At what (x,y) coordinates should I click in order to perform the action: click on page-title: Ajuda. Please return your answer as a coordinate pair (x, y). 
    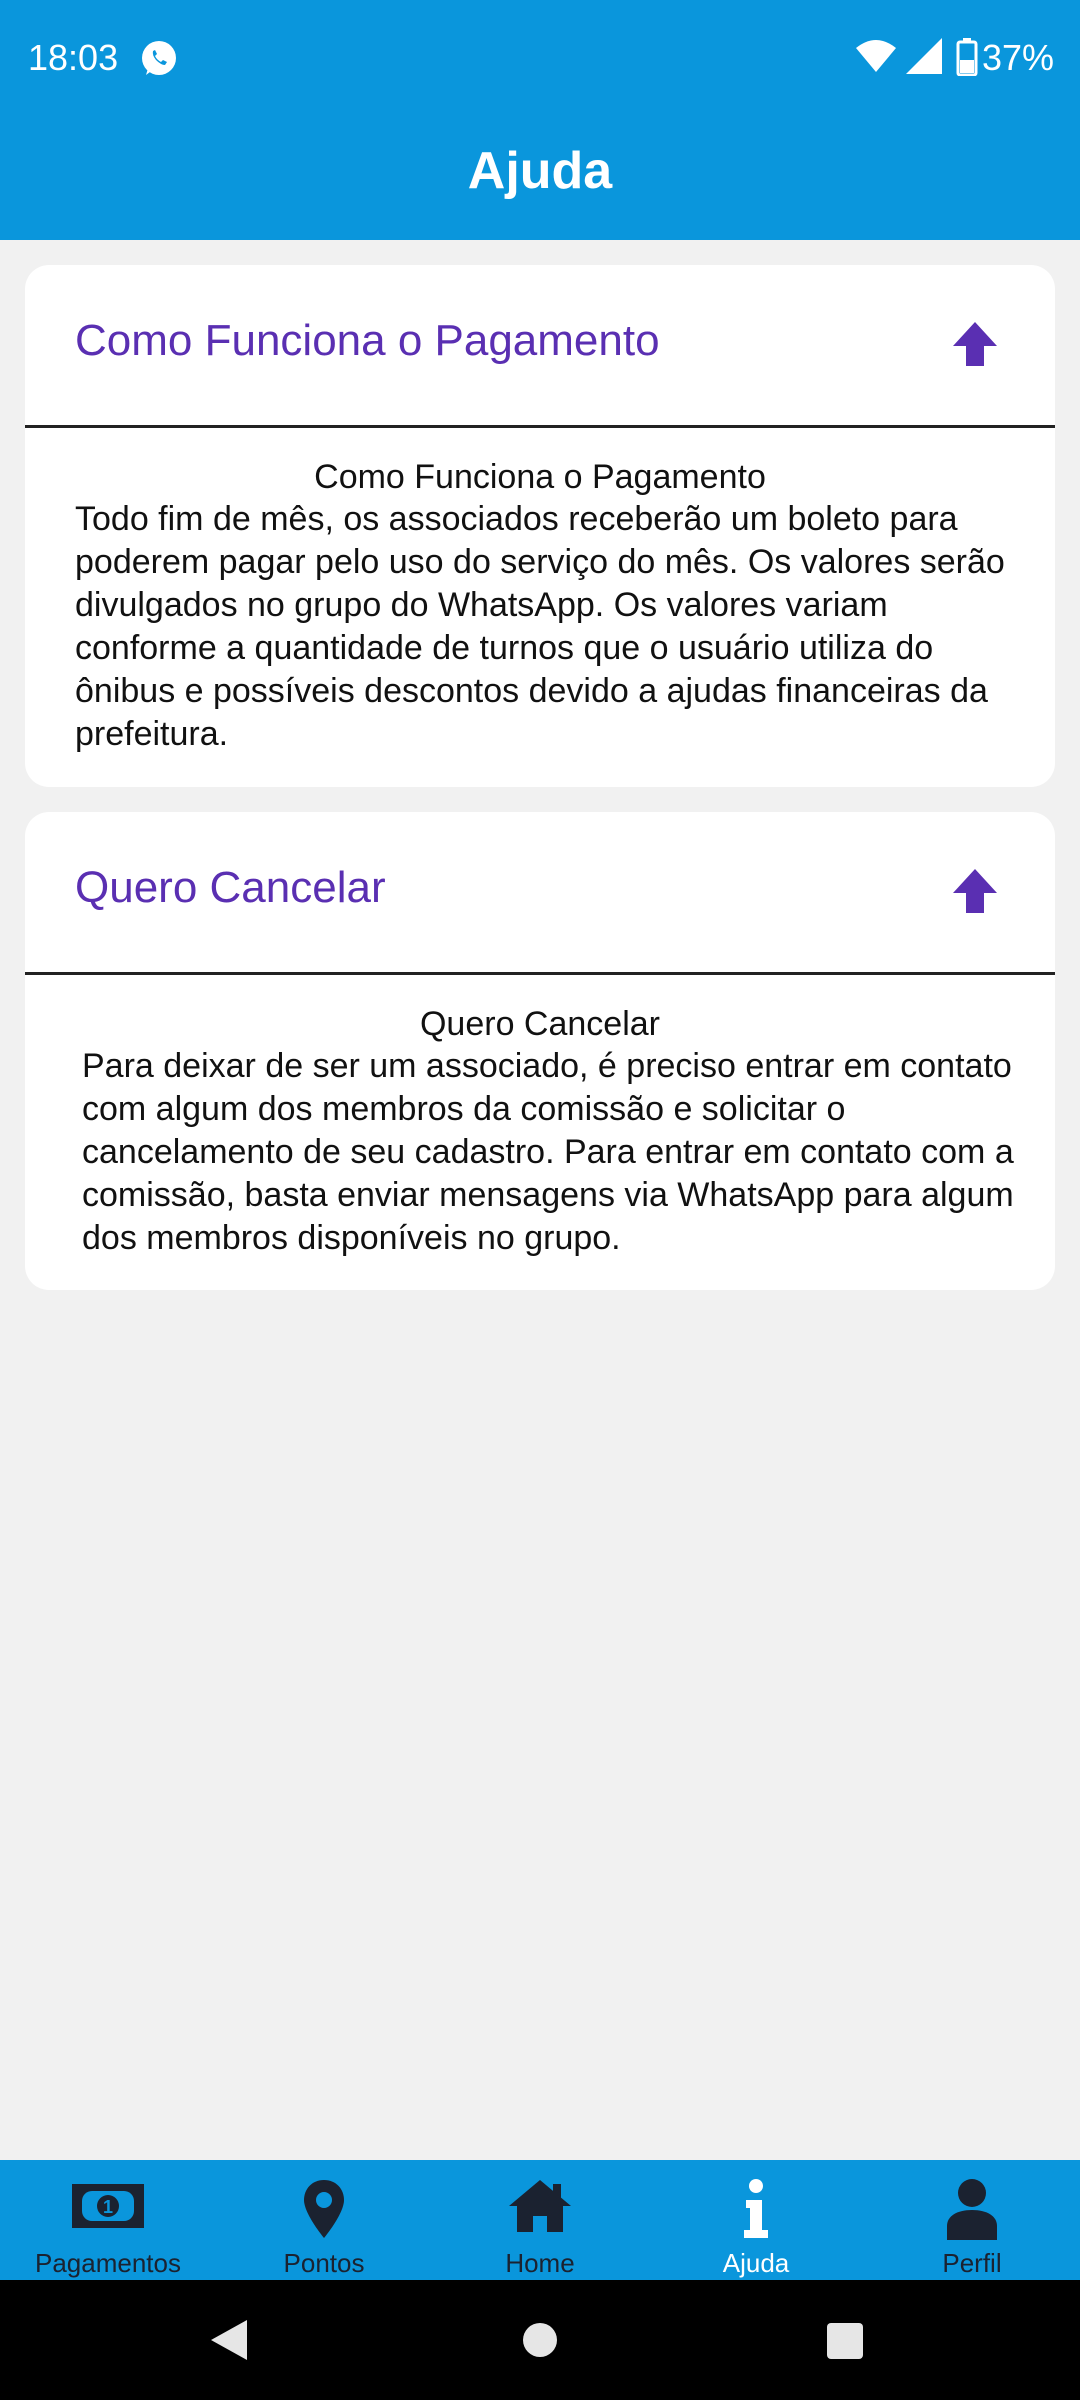
    Looking at the image, I should click on (540, 171).